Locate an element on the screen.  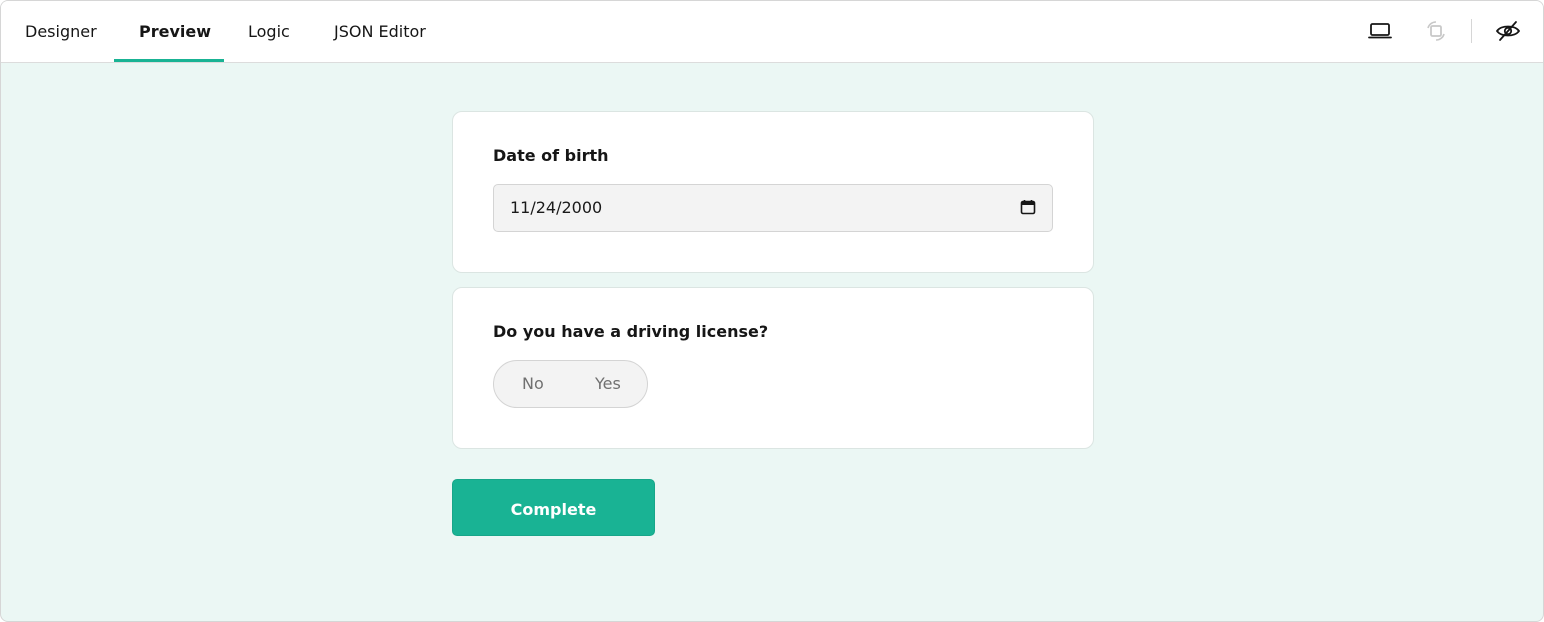
top-toolbar: Designer Preview Logic JSON Editor is located at coordinates (772, 32).